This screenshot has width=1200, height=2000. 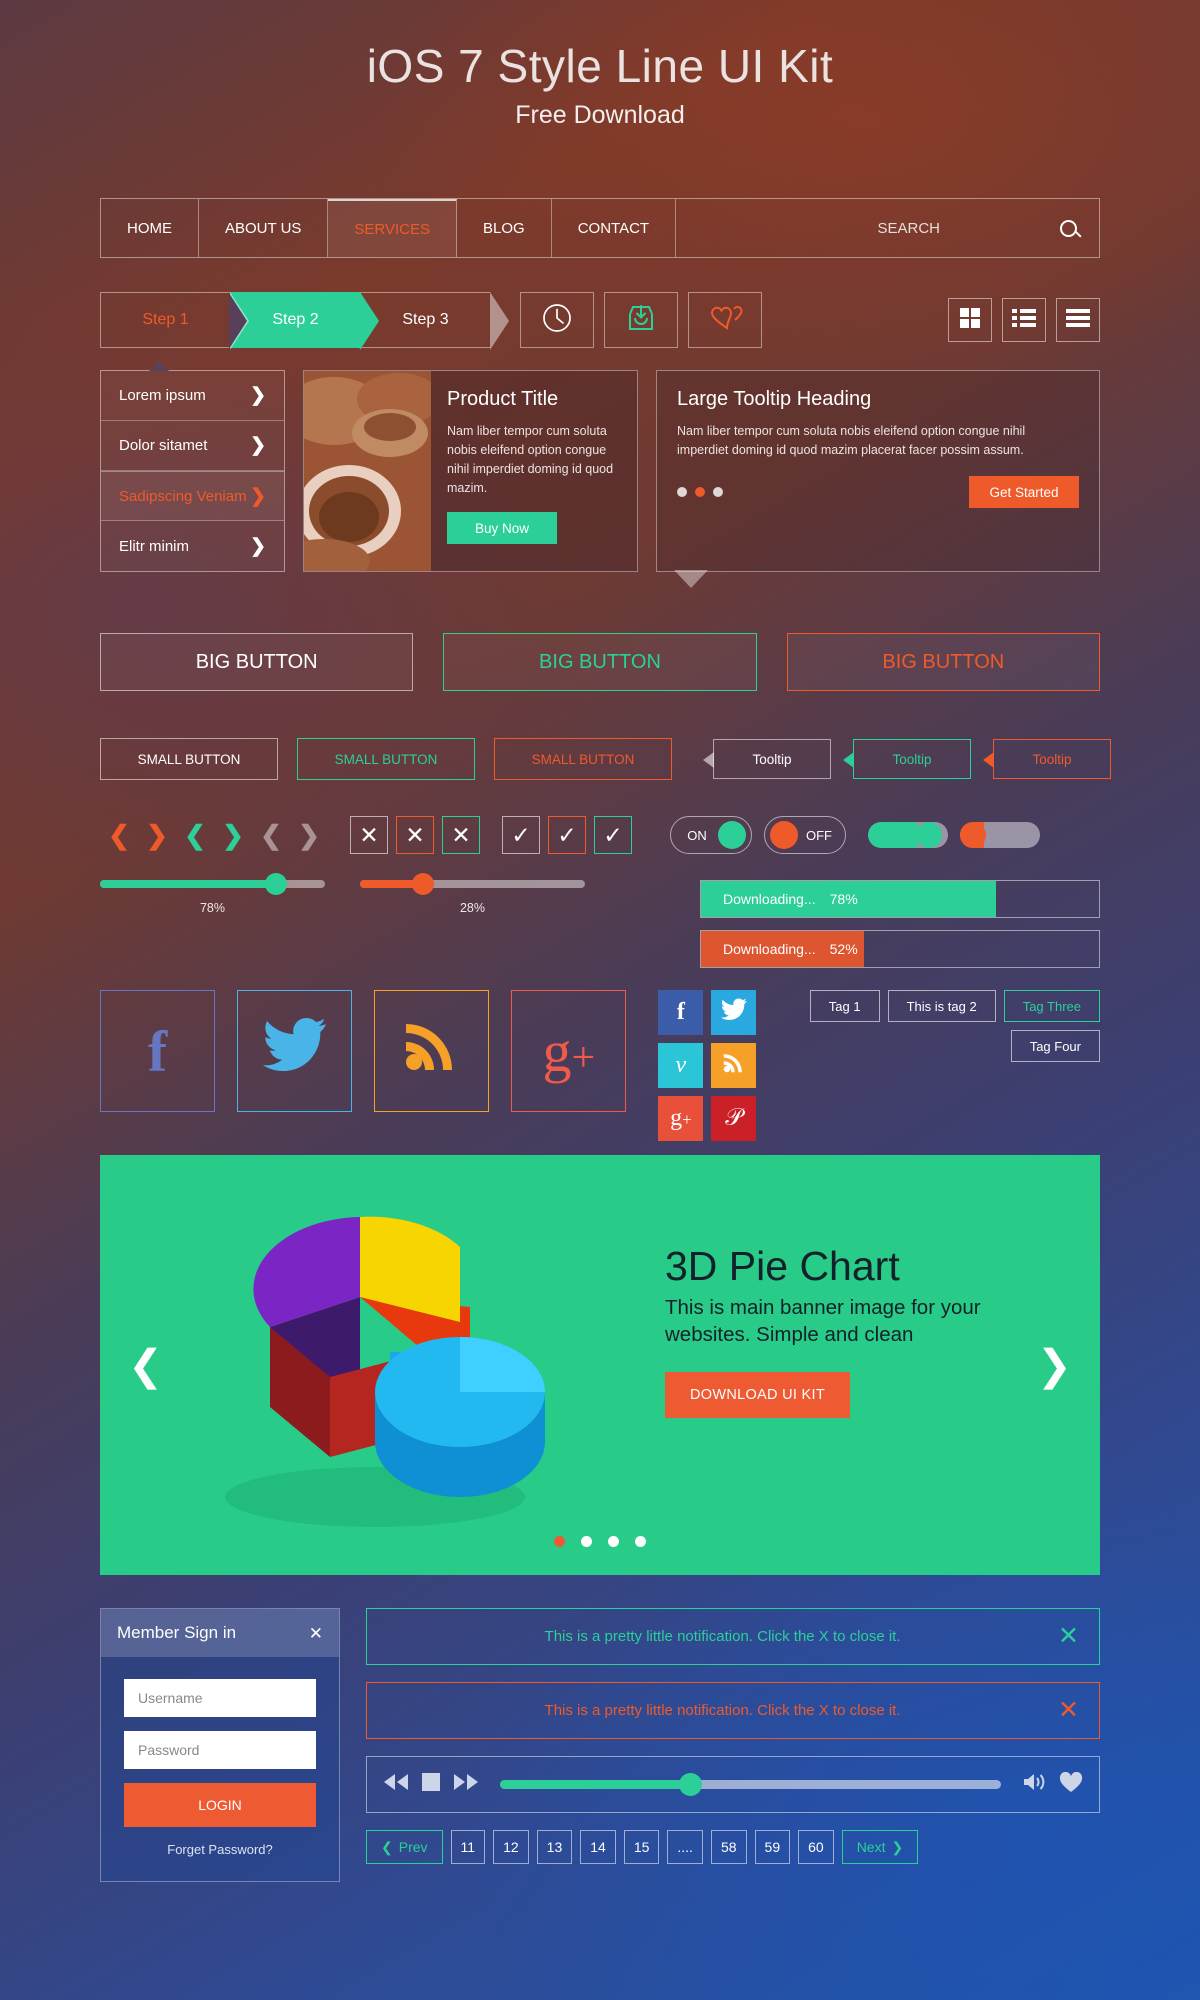 I want to click on arrow-left-green: ❮, so click(x=195, y=835).